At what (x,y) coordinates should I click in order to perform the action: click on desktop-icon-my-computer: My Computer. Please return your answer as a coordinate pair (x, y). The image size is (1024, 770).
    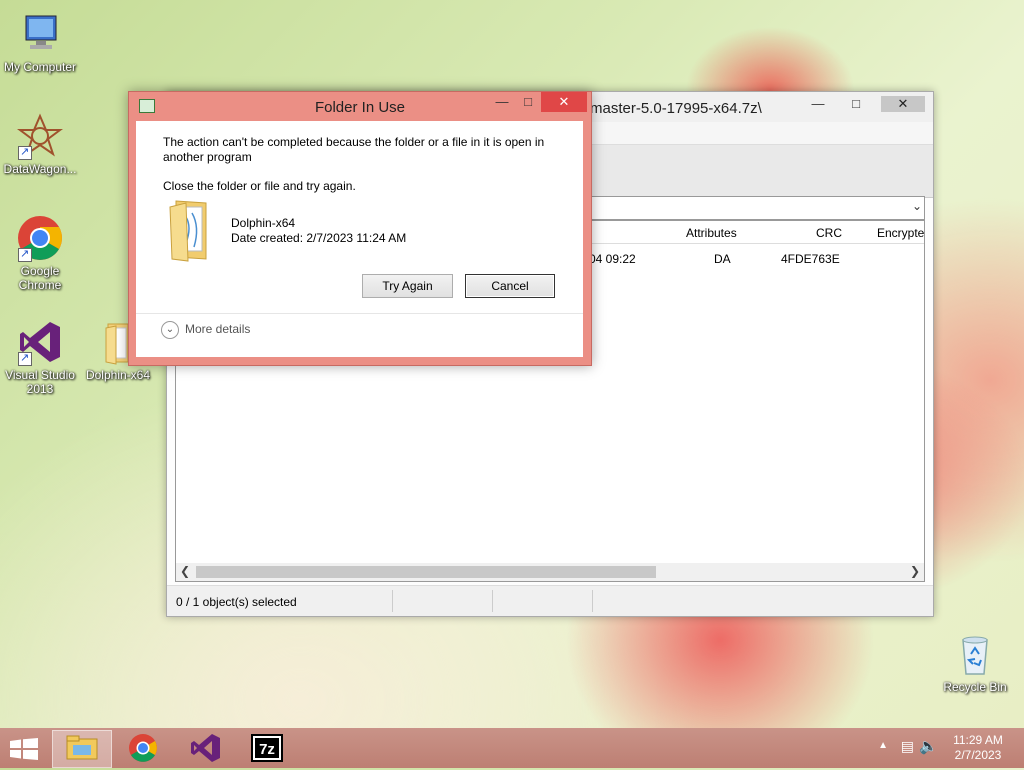
    Looking at the image, I should click on (40, 42).